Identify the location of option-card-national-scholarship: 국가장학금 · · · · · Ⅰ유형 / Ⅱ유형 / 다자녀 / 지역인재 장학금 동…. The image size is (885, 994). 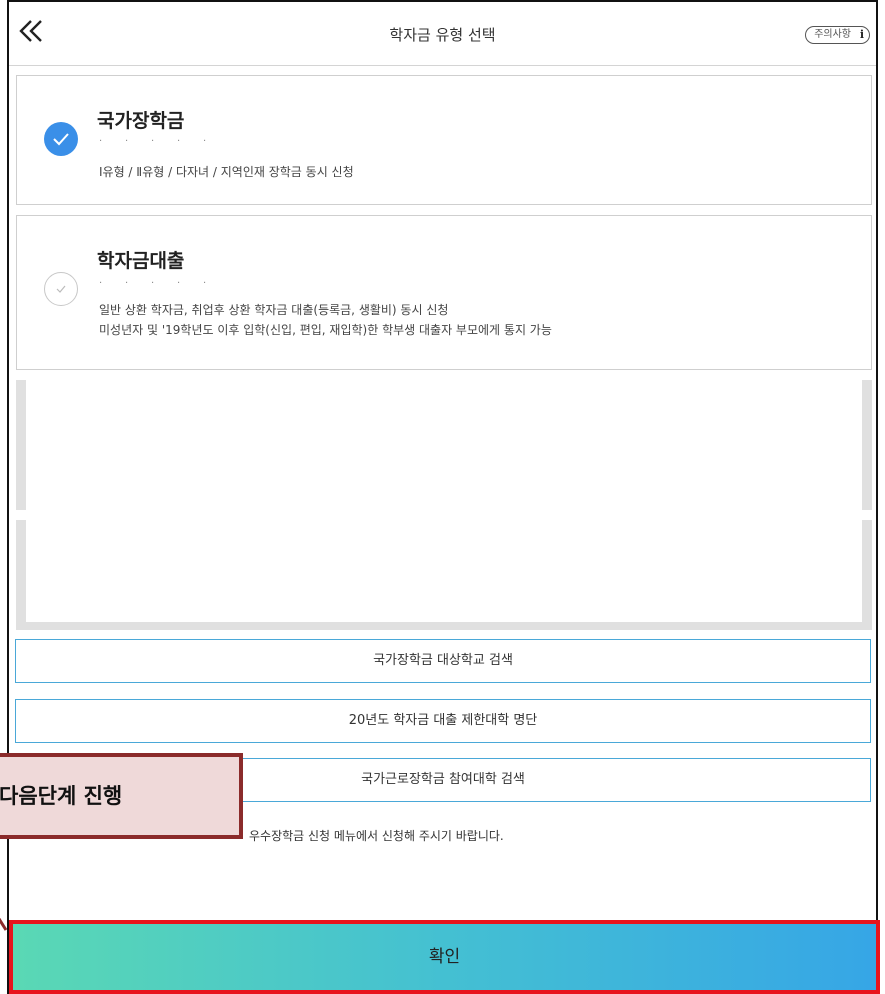
(444, 140).